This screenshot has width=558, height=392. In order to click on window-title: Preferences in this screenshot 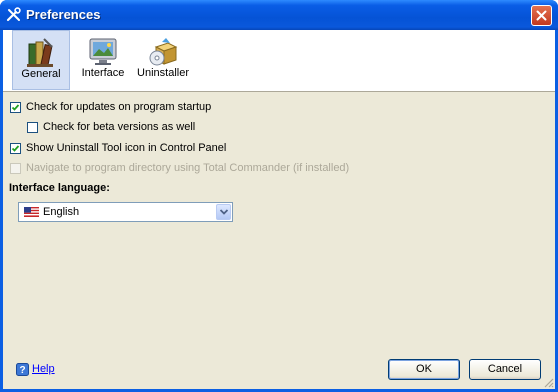, I will do `click(63, 14)`.